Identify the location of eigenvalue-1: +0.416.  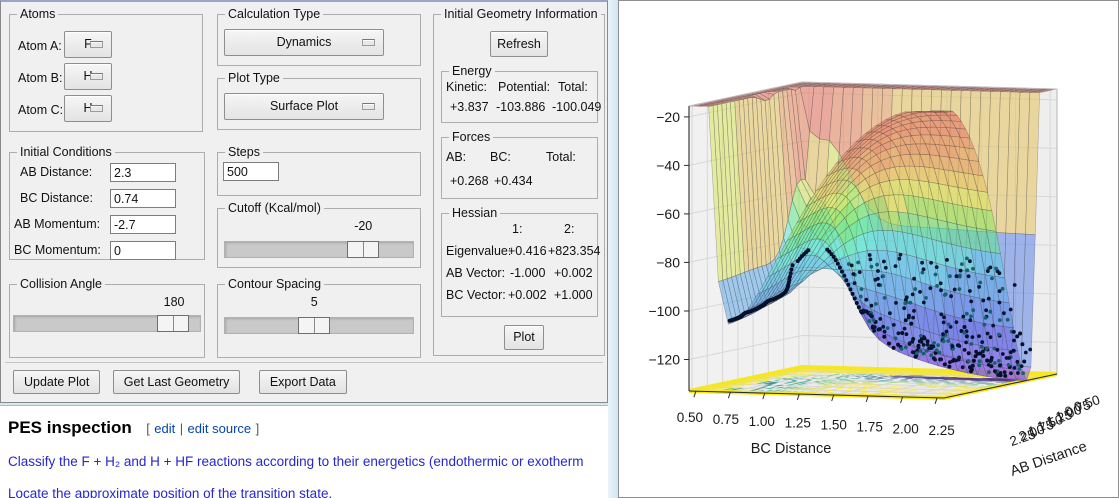
(527, 251).